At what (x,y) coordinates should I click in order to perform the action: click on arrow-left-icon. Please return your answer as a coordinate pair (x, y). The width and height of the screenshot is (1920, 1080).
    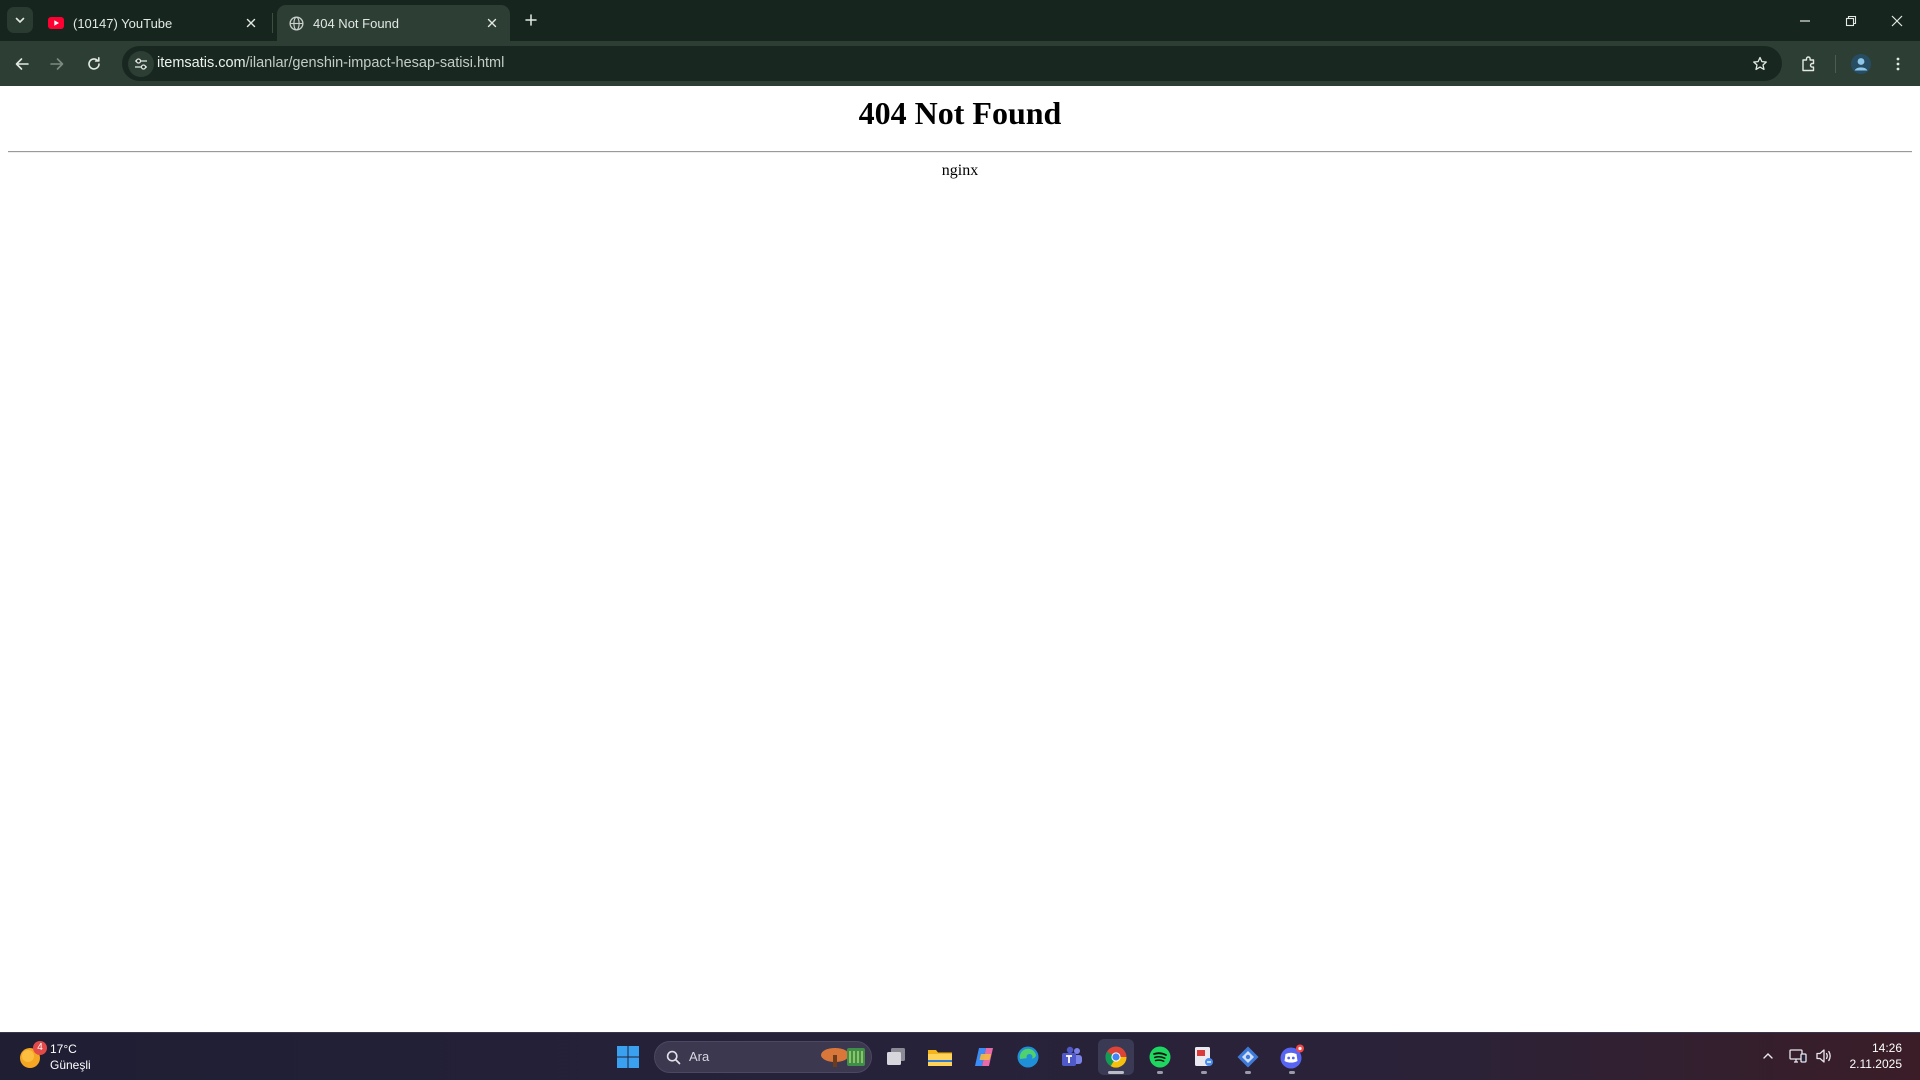
    Looking at the image, I should click on (22, 64).